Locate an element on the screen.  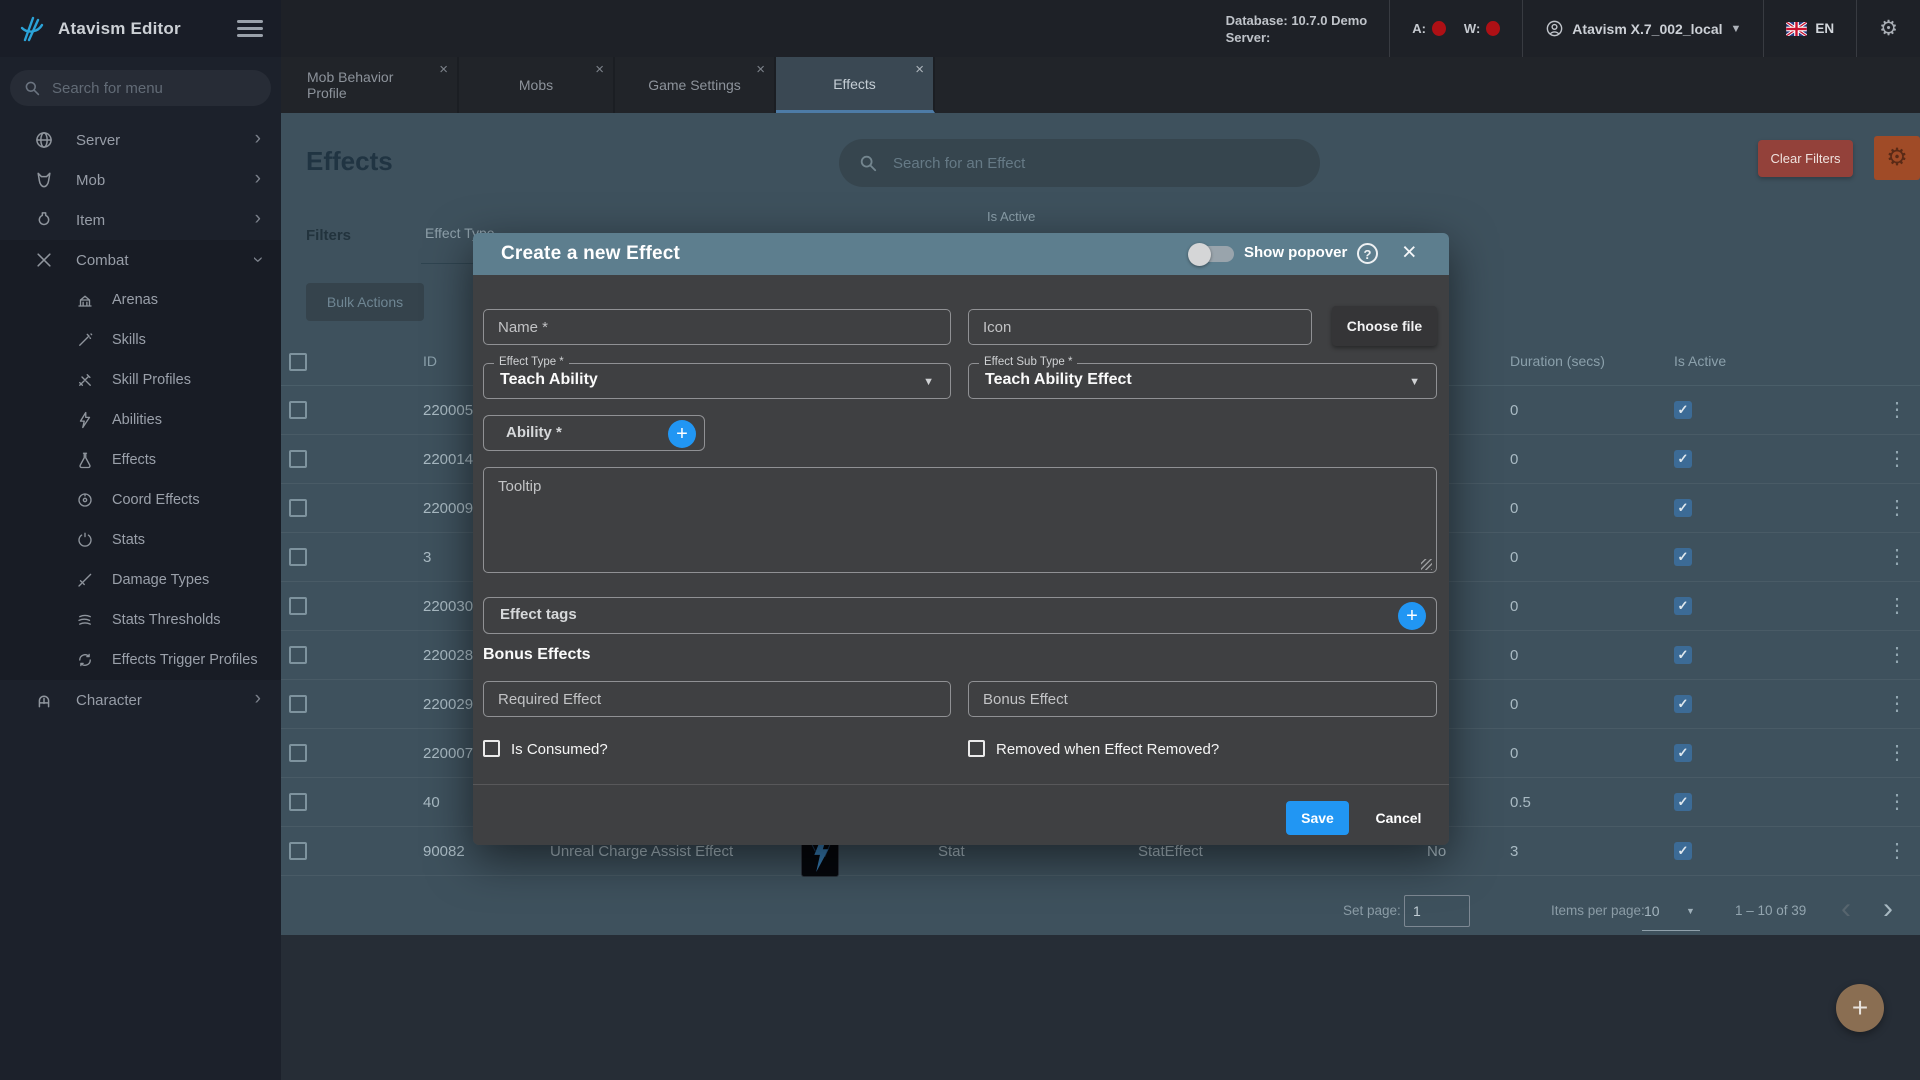
ability-field: Ability * + is located at coordinates (594, 433).